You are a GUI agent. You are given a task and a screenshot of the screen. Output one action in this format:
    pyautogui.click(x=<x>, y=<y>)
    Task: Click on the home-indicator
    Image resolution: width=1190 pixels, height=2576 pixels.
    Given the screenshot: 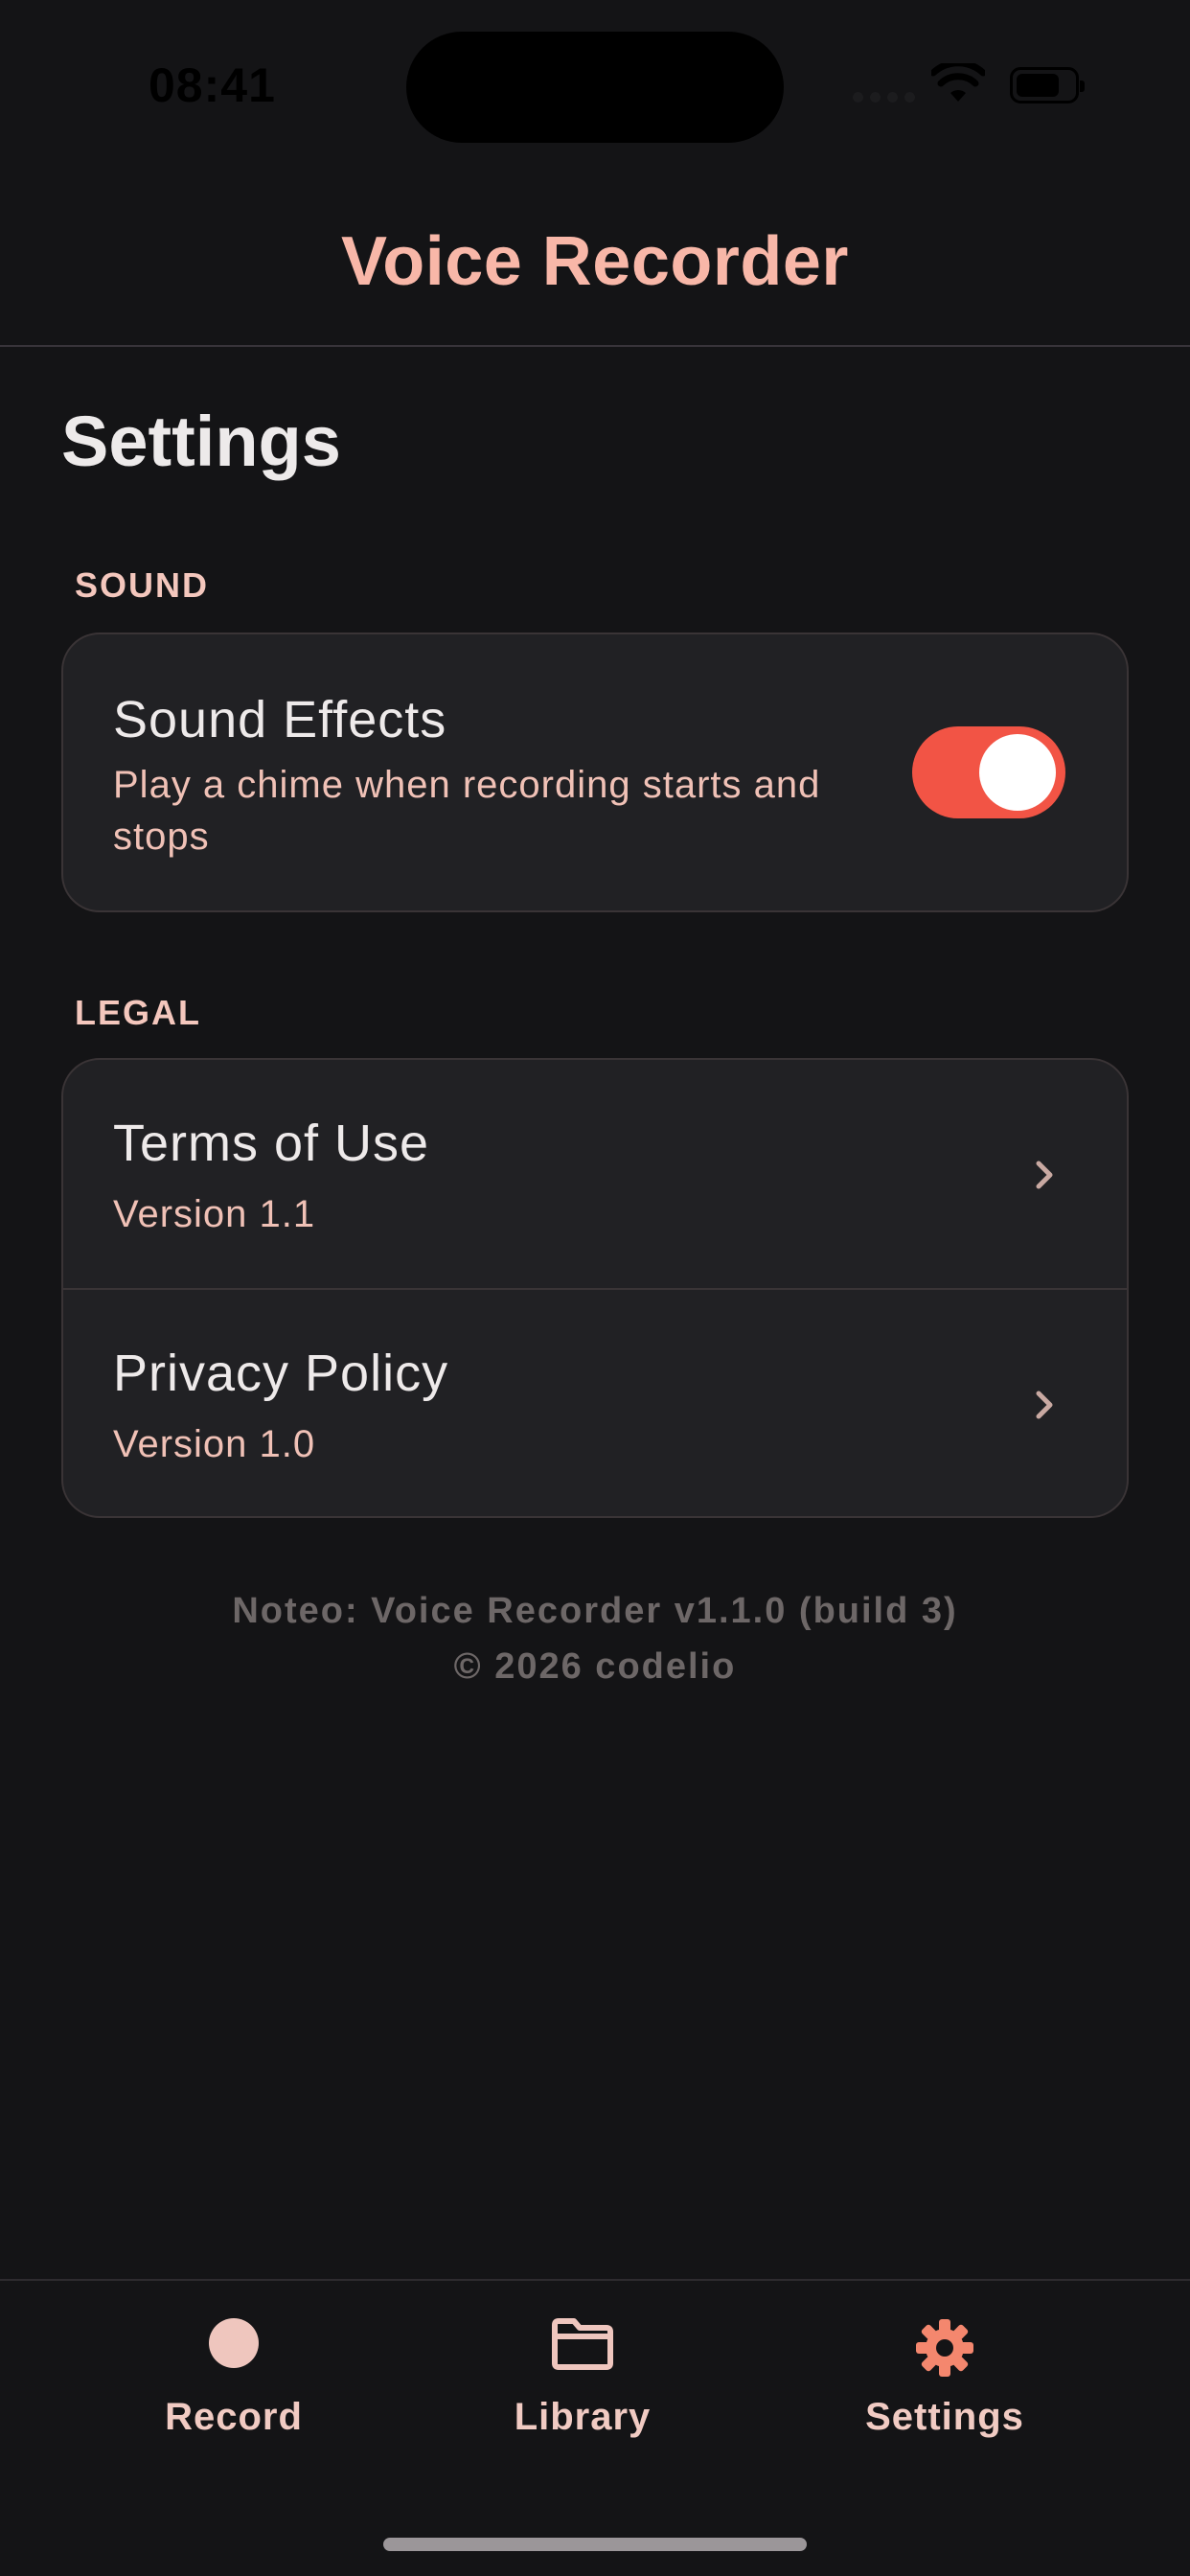 What is the action you would take?
    pyautogui.click(x=595, y=2544)
    